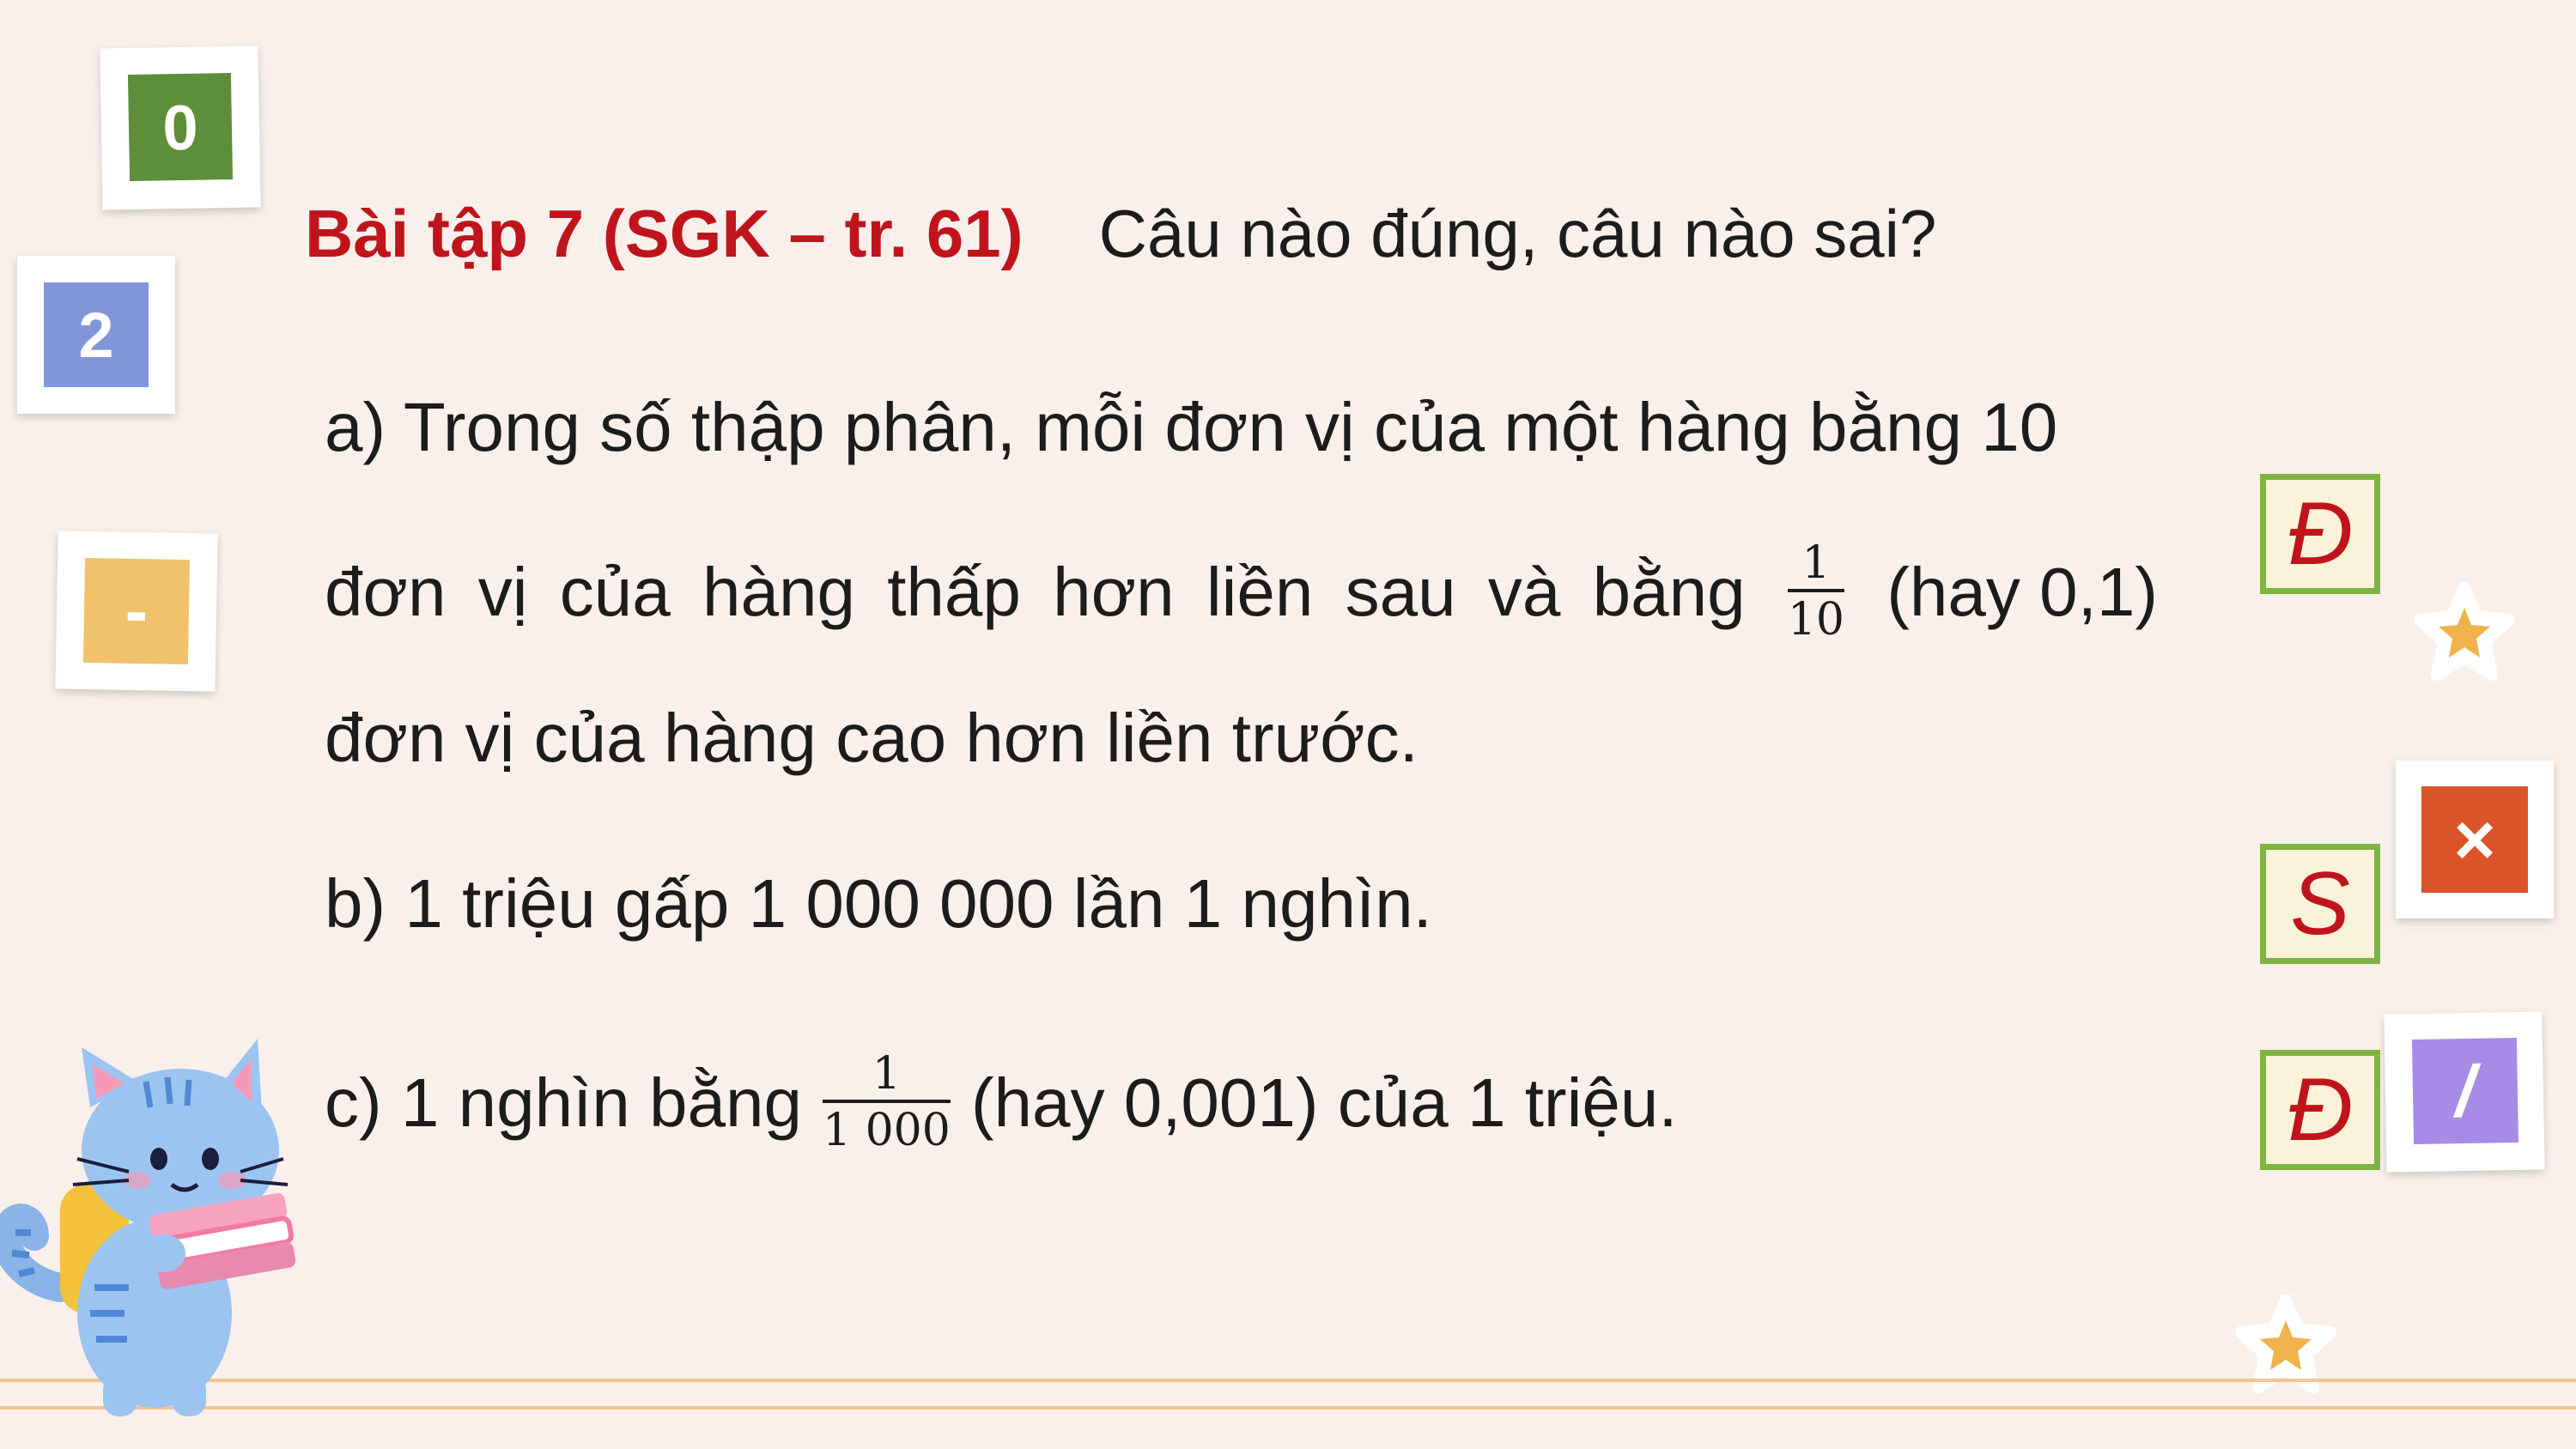 This screenshot has width=2576, height=1449. I want to click on word: hàng, so click(779, 592).